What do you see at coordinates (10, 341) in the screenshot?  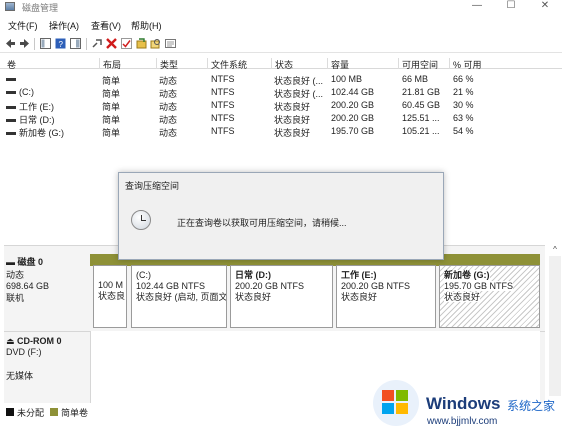 I see `optical-drive-icon: ⏏` at bounding box center [10, 341].